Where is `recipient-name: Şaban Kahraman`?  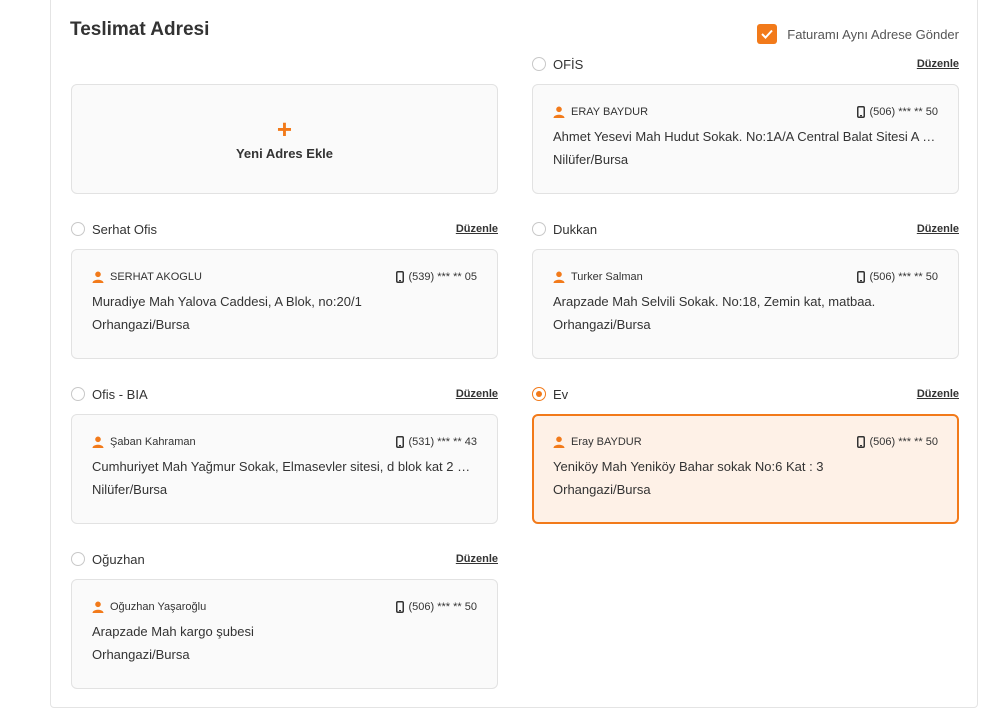
recipient-name: Şaban Kahraman is located at coordinates (153, 442).